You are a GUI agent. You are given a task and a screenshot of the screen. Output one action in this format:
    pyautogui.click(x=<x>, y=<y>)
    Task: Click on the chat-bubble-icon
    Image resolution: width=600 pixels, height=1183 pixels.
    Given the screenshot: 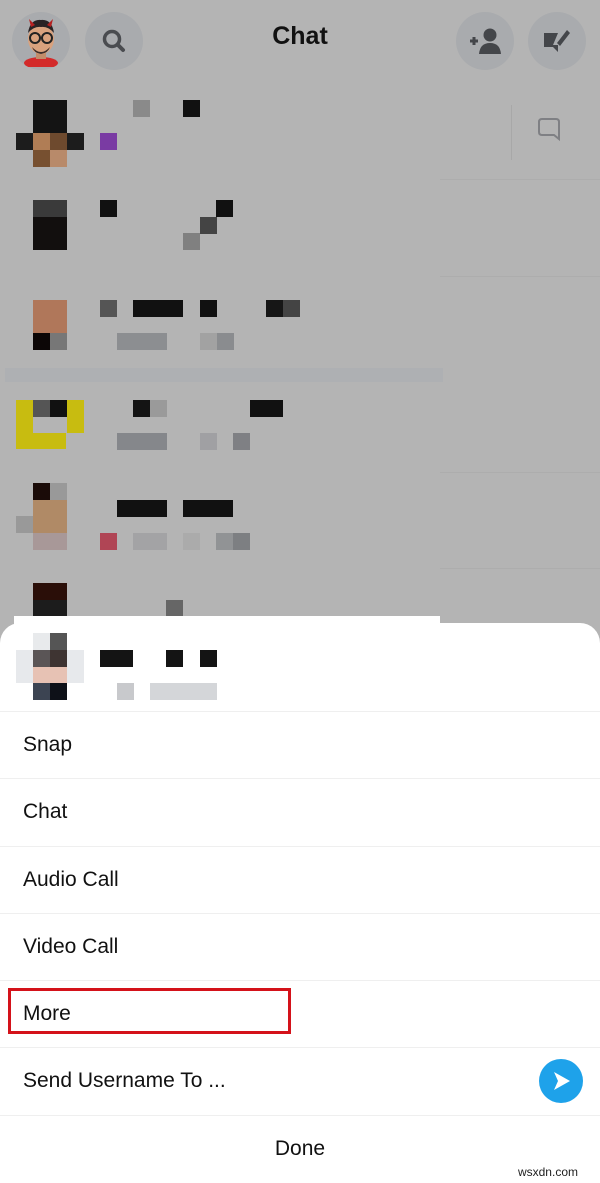 What is the action you would take?
    pyautogui.click(x=549, y=130)
    